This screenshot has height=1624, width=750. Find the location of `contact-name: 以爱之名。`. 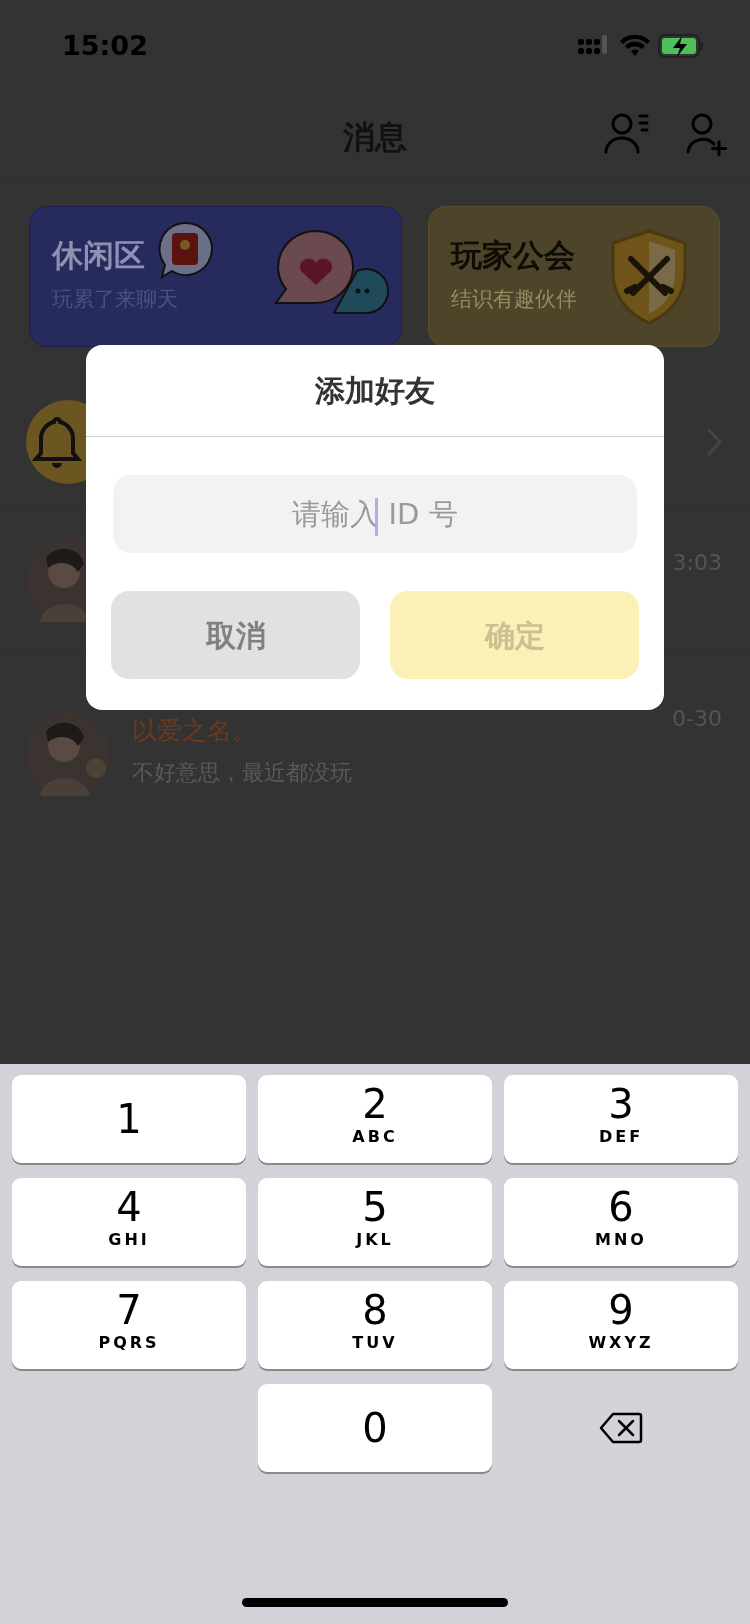

contact-name: 以爱之名。 is located at coordinates (194, 731).